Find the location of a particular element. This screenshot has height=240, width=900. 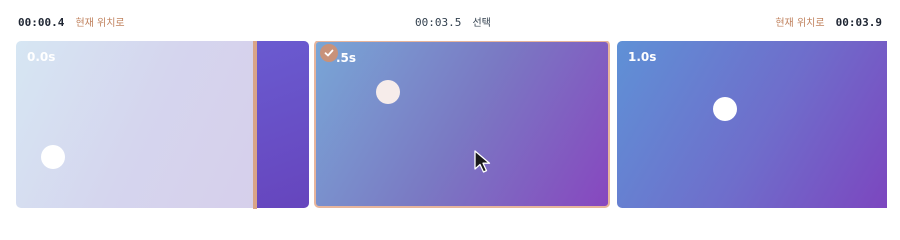

frame-time-label: .5s is located at coordinates (346, 58).